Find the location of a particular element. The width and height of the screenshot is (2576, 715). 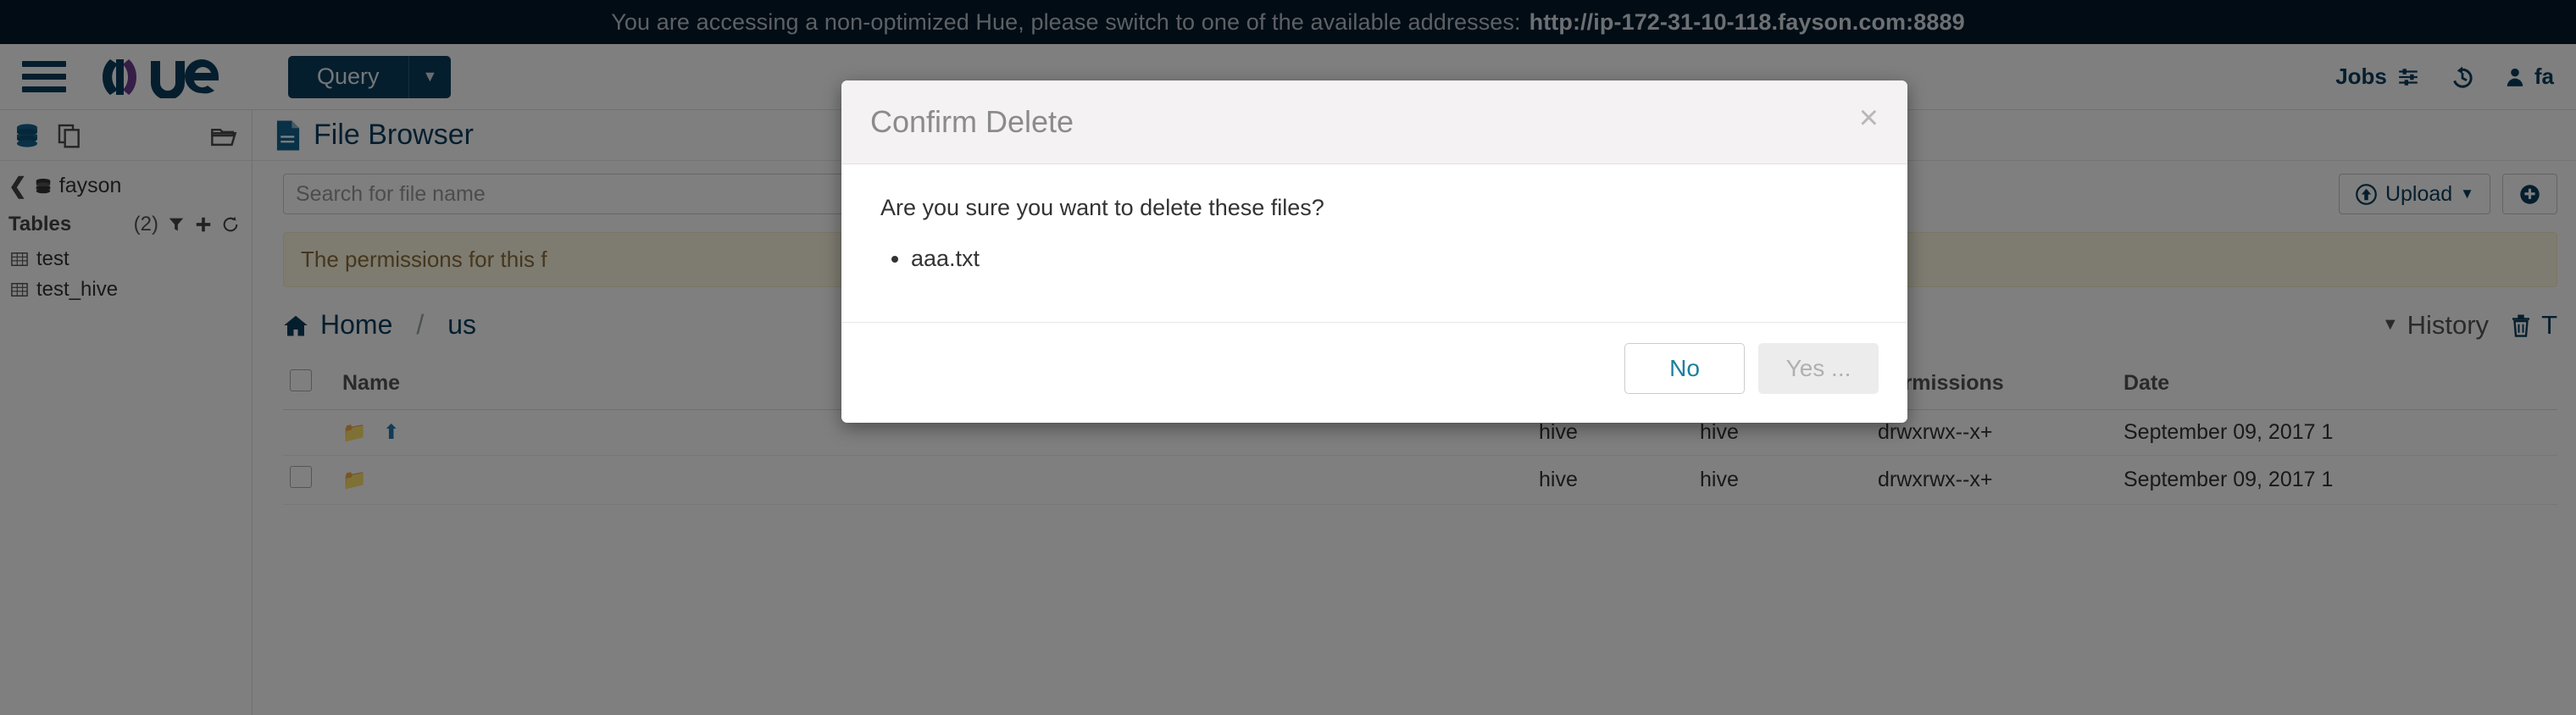

list-item: aaa.txt is located at coordinates (1389, 258).